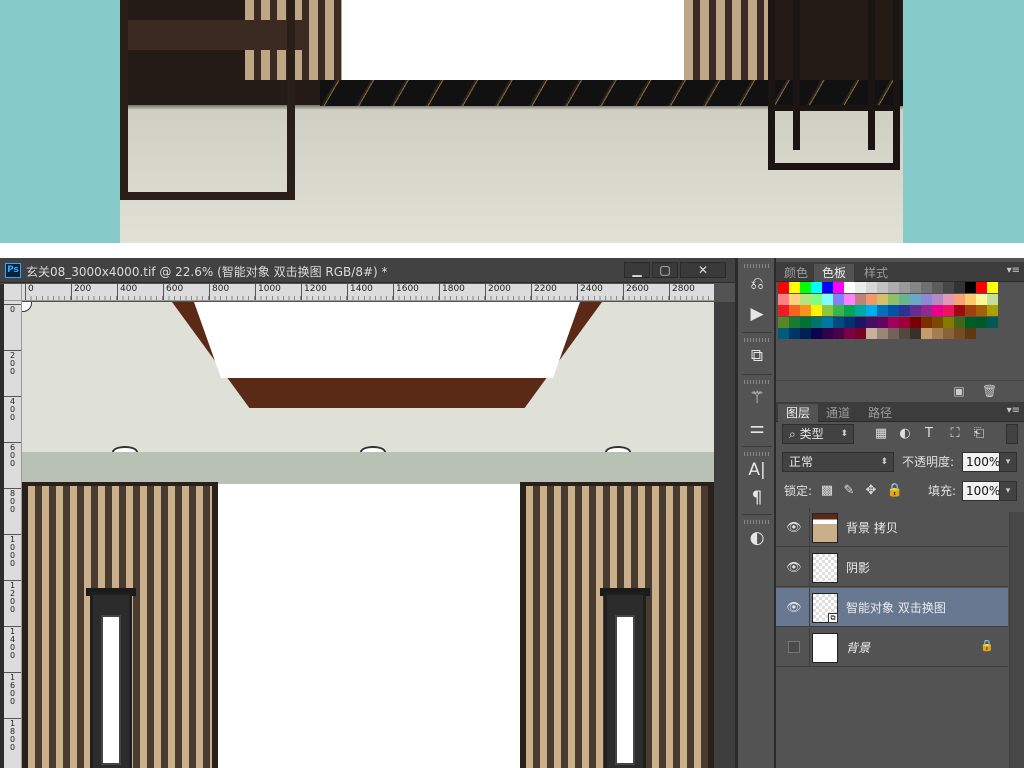  I want to click on clone-source-icon: ◐, so click(757, 538).